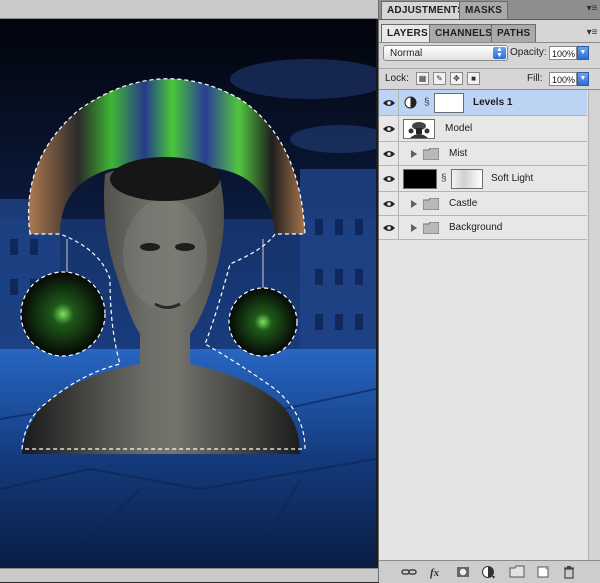  Describe the element at coordinates (484, 10) in the screenshot. I see `tab-masks: MASKS` at that location.